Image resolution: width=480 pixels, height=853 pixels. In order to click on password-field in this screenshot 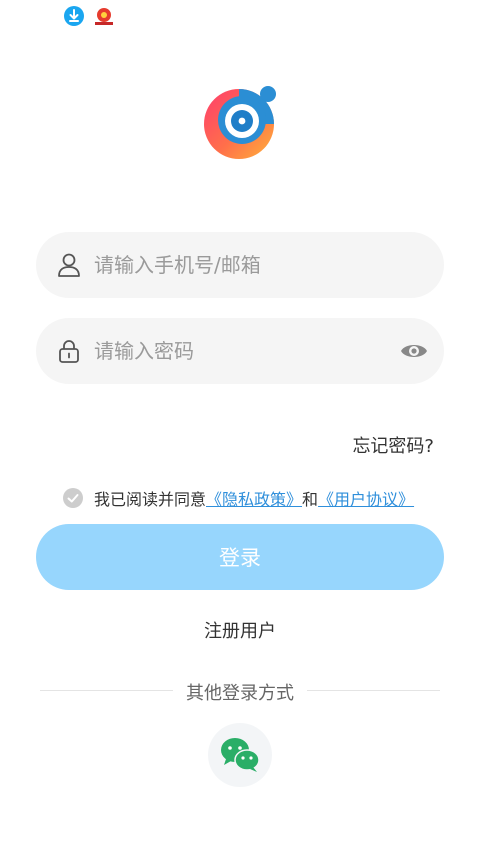, I will do `click(240, 351)`.